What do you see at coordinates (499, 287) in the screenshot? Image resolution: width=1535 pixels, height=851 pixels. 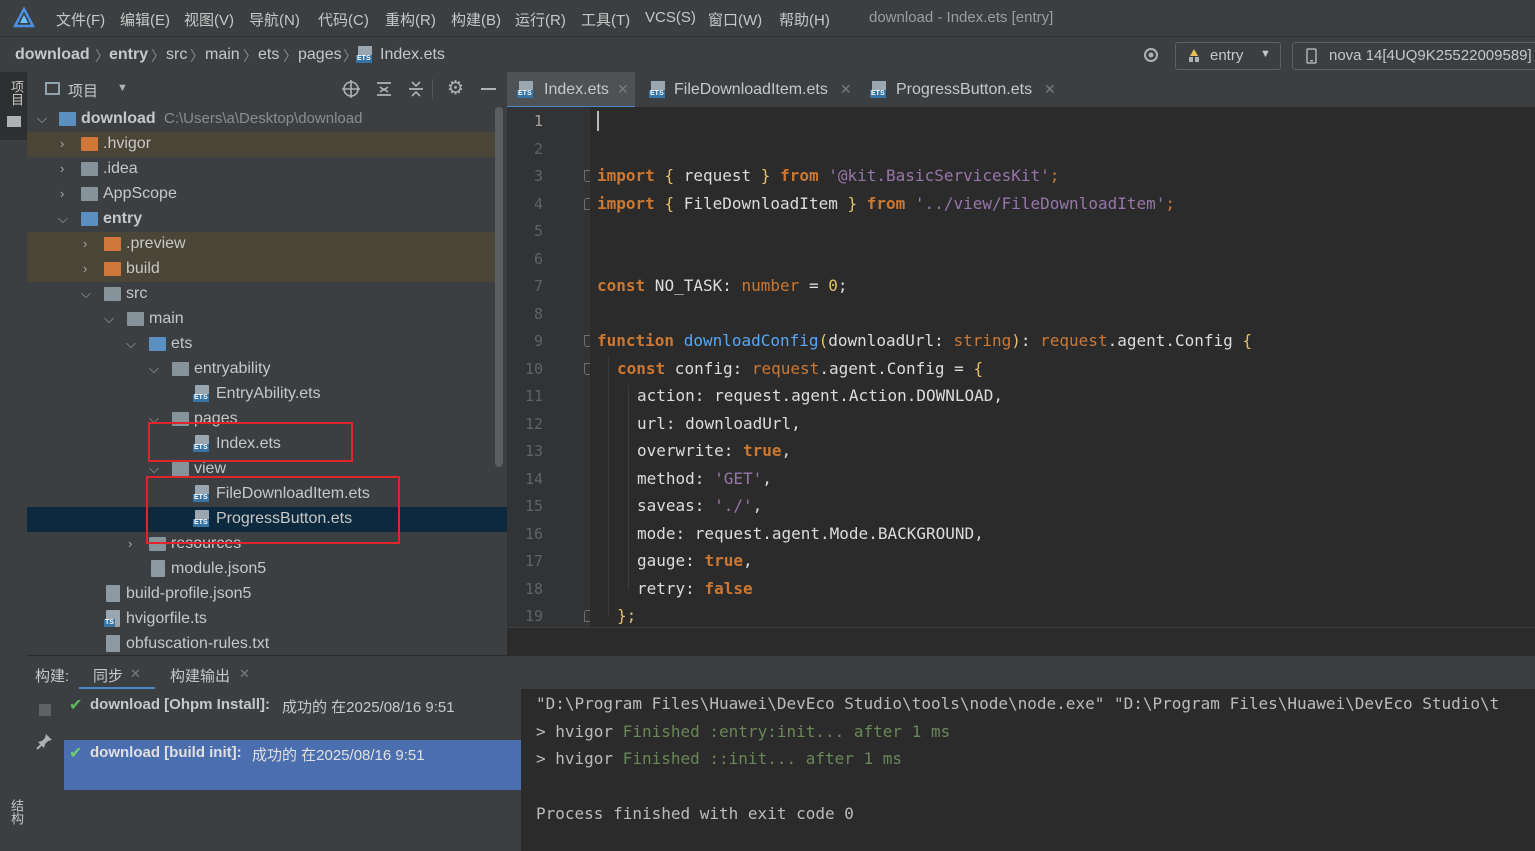 I see `project-scrollbar` at bounding box center [499, 287].